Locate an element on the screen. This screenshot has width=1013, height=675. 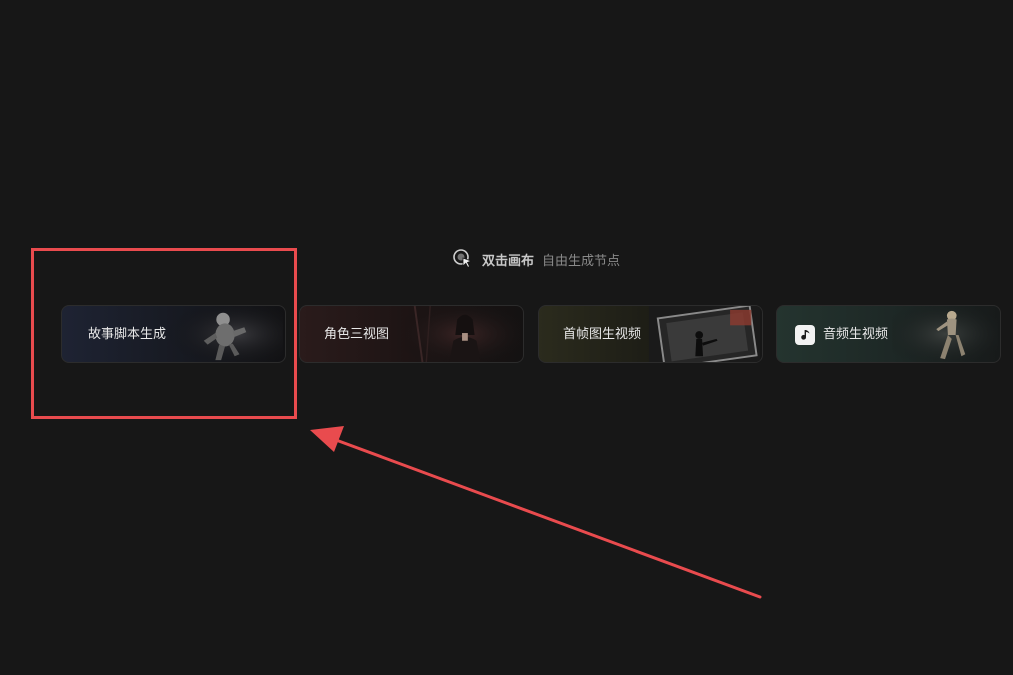
dancer-illustration is located at coordinates (945, 334).